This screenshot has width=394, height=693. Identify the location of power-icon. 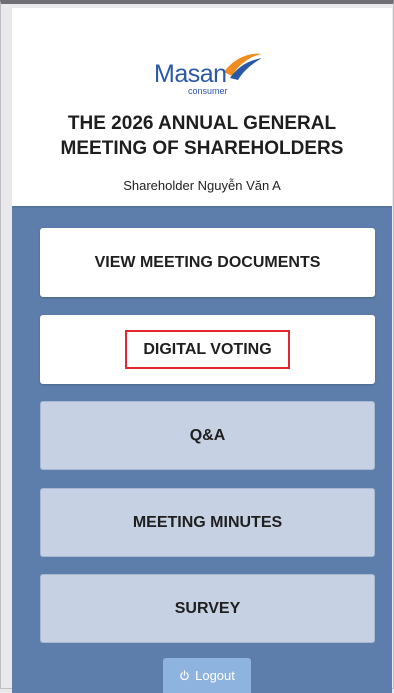
(184, 675).